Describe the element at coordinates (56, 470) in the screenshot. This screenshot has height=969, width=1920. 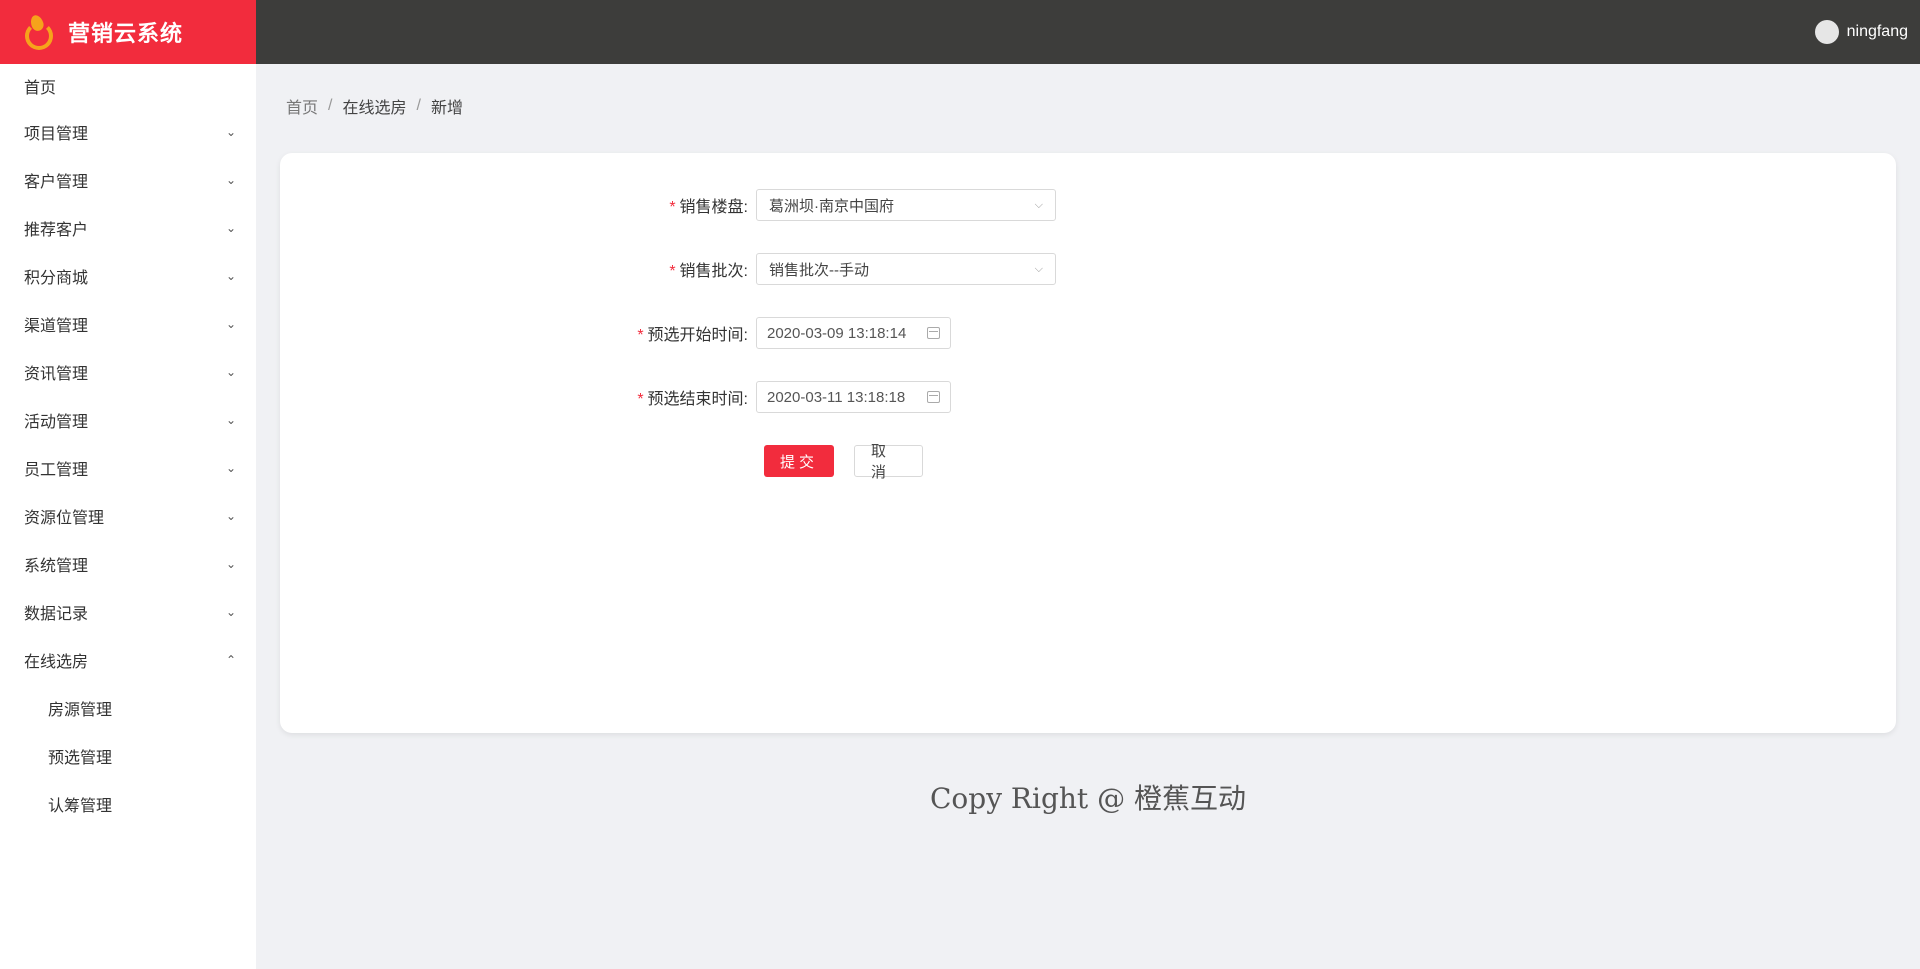
I see `sidebar-item-label: 员工管理` at that location.